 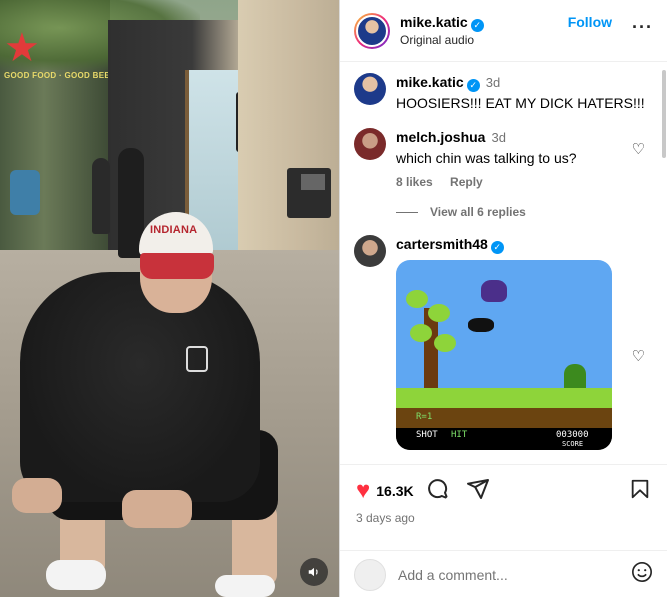 What do you see at coordinates (414, 182) in the screenshot?
I see `comment-likes: 8 likes` at bounding box center [414, 182].